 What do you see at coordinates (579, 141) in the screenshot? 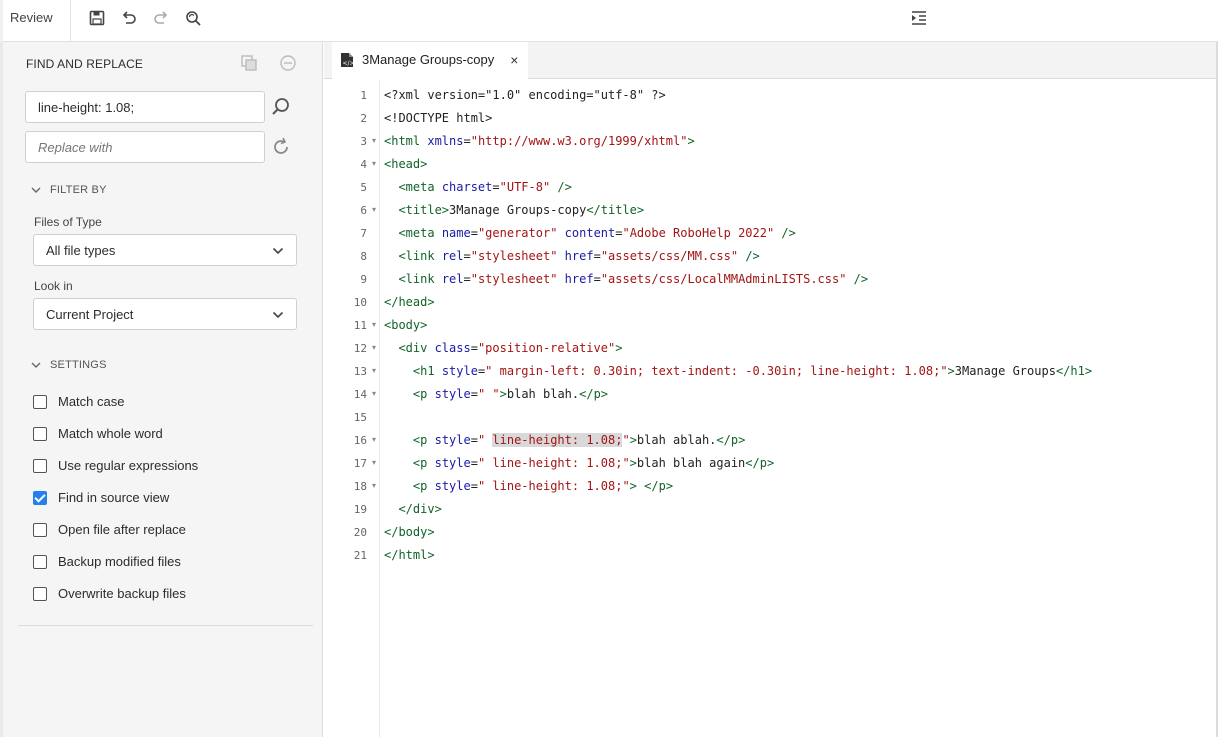
I see `code-token: "http://www.w3.org/1999/xhtml"` at bounding box center [579, 141].